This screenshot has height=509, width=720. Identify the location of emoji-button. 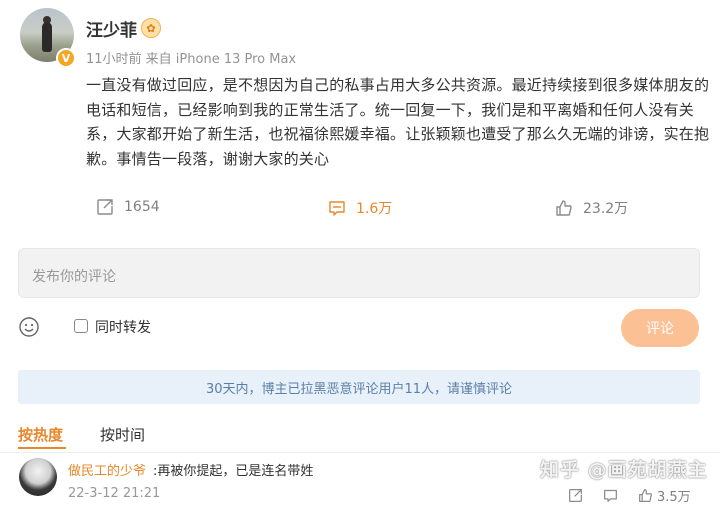
(29, 329).